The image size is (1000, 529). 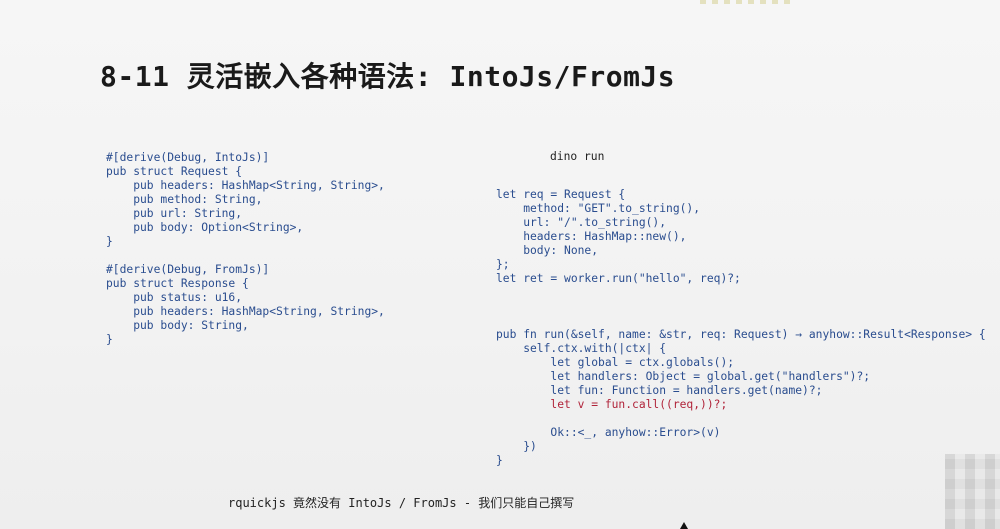 I want to click on code-line: Ok::<_, anyhow::Error>(v), so click(x=608, y=432).